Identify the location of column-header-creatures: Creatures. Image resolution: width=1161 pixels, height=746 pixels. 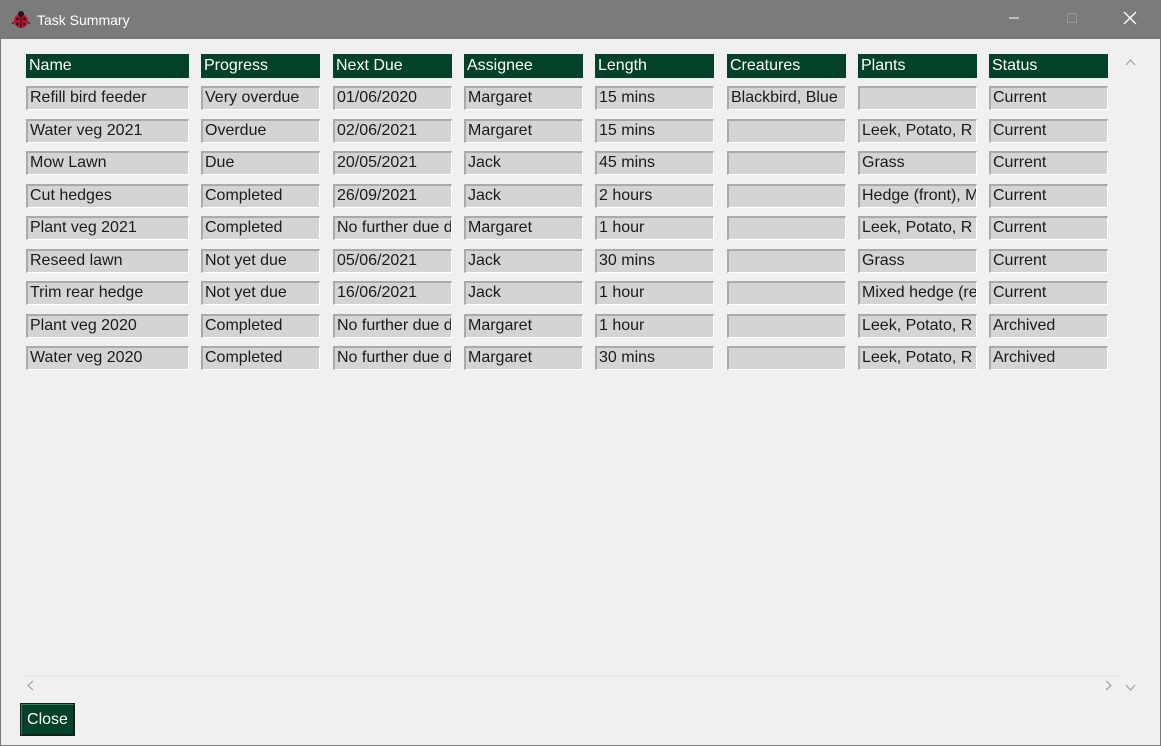
(786, 66).